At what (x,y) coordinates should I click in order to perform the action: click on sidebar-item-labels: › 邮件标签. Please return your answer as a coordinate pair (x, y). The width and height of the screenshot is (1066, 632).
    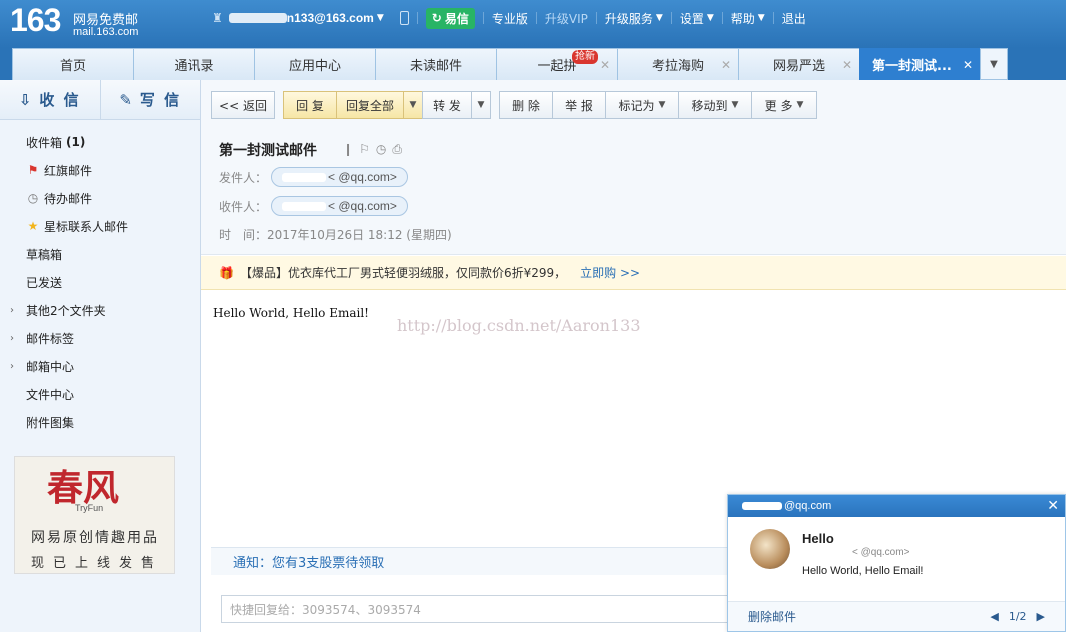
    Looking at the image, I should click on (100, 338).